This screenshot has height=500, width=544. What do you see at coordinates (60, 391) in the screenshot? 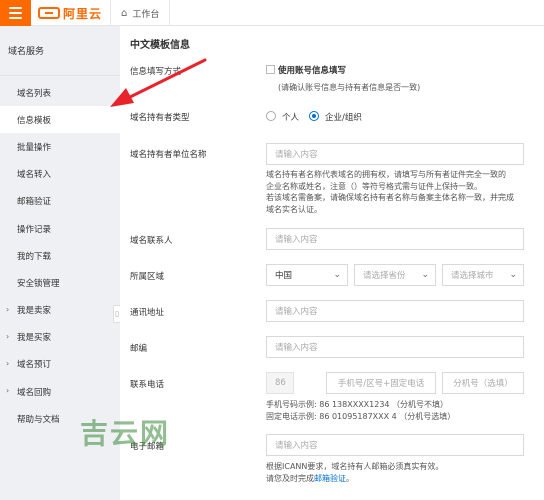
I see `sidebar-item: › 域名回购` at bounding box center [60, 391].